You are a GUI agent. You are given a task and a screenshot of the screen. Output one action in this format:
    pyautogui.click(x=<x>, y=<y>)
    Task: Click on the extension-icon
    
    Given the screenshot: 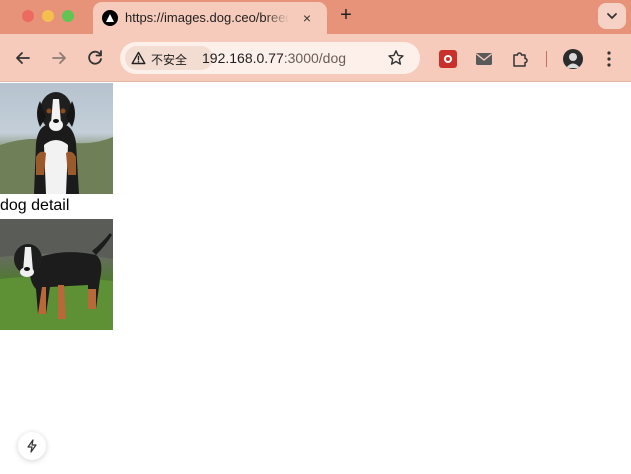 What is the action you would take?
    pyautogui.click(x=448, y=59)
    